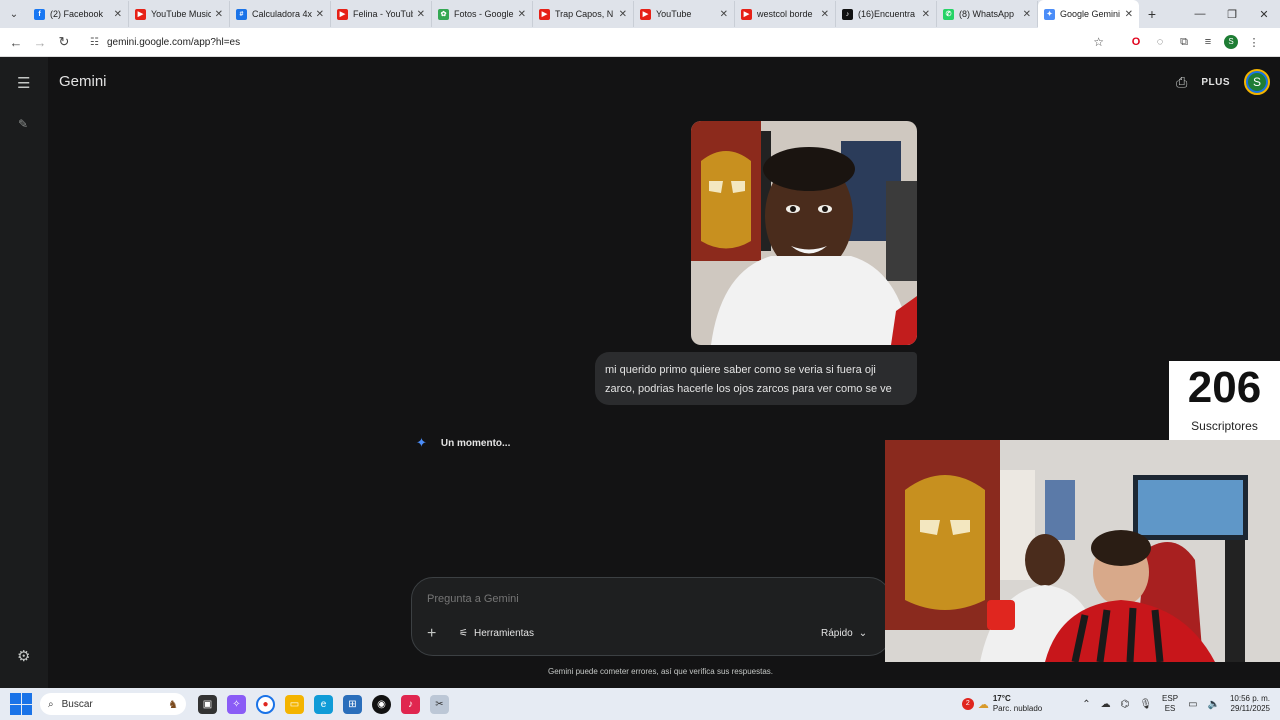 This screenshot has height=720, width=1280. I want to click on subscriber-label: Suscriptores, so click(1224, 426).